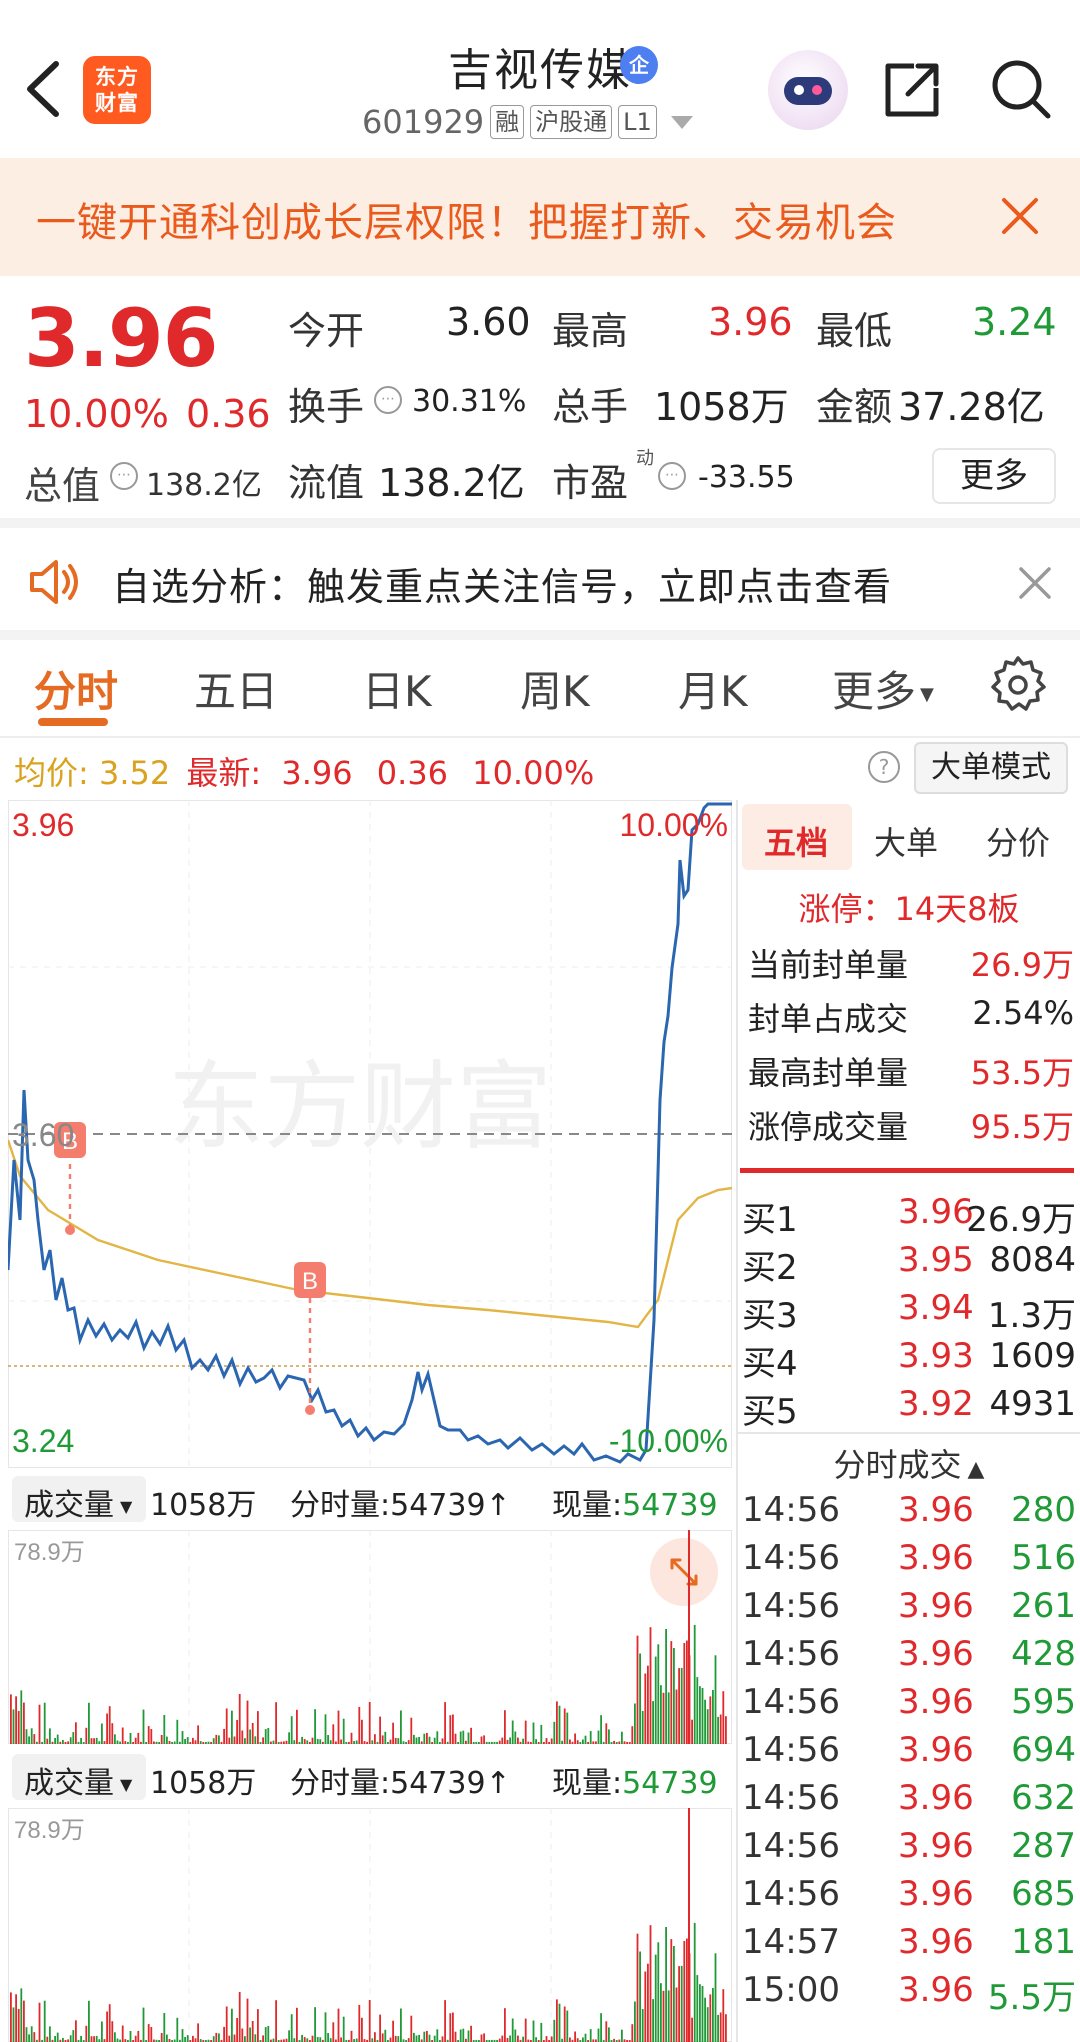 The width and height of the screenshot is (1080, 2042). Describe the element at coordinates (117, 90) in the screenshot. I see `app-logo: 东方 财富` at that location.